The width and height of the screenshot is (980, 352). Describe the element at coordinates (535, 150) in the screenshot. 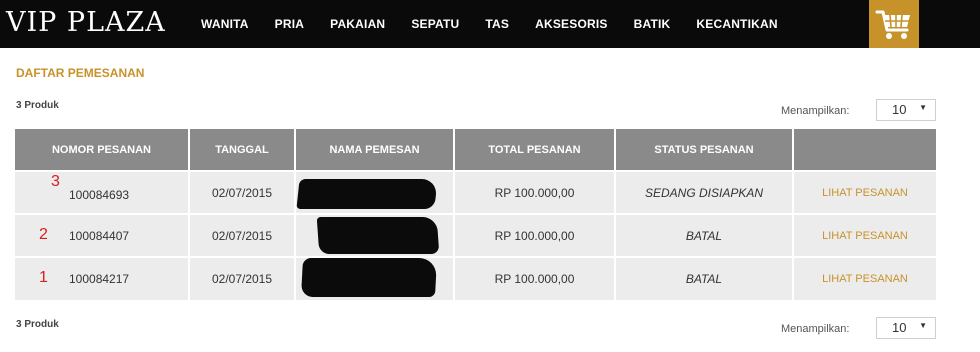

I see `header-order-total: TOTAL PESANAN` at that location.